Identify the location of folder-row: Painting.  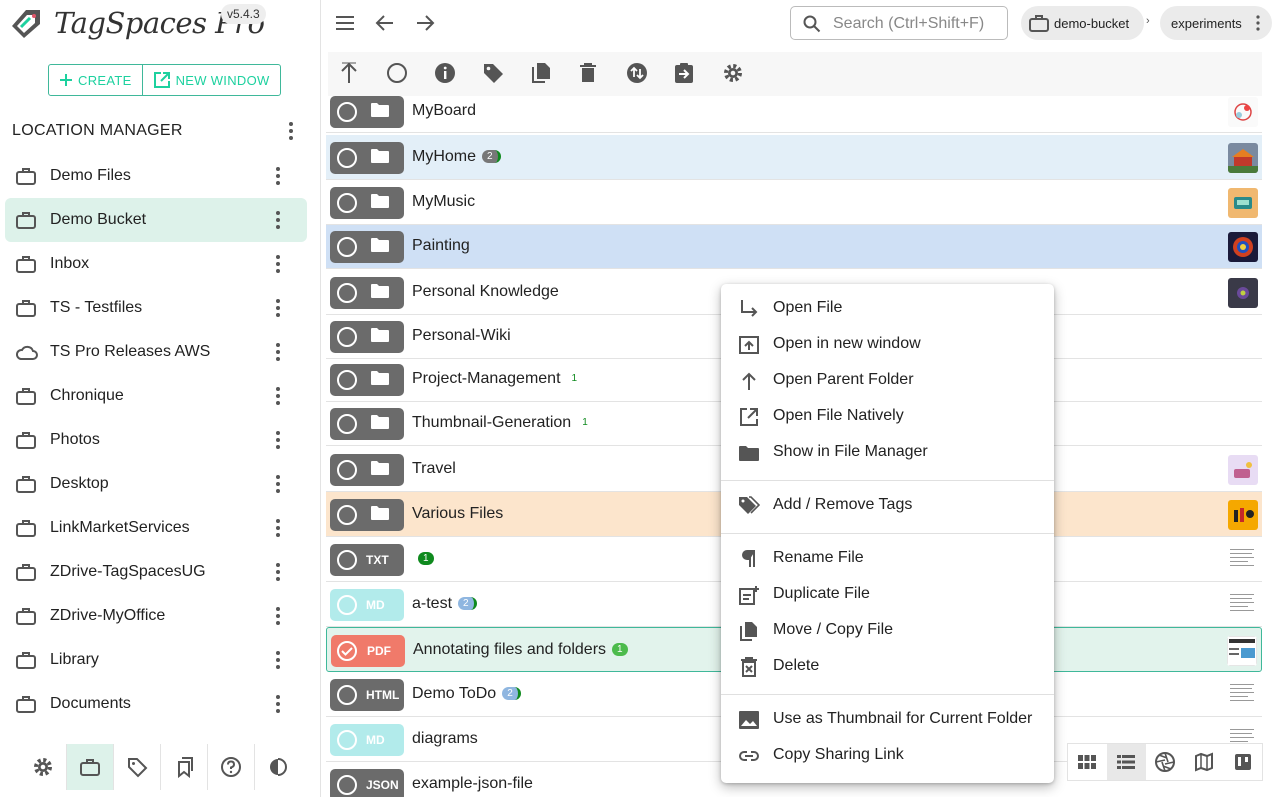
(794, 247).